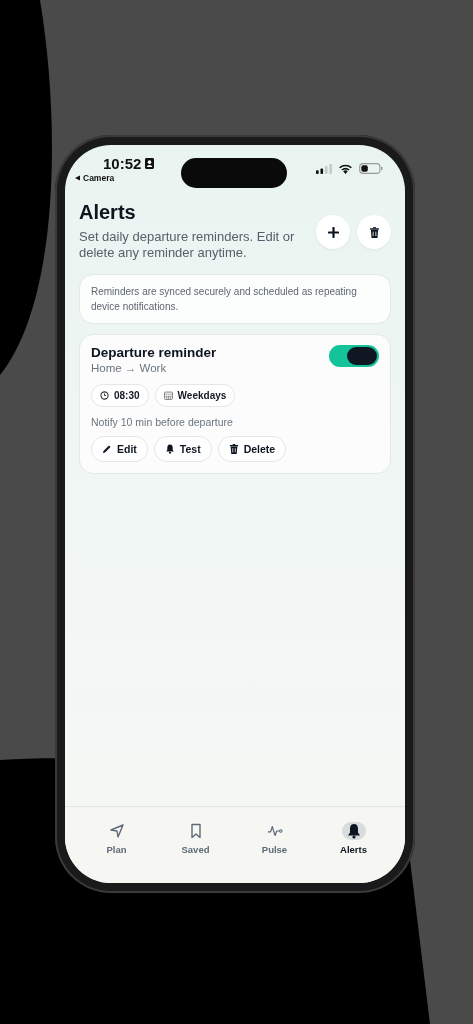 The image size is (473, 1024). What do you see at coordinates (354, 356) in the screenshot?
I see `toggle-switch` at bounding box center [354, 356].